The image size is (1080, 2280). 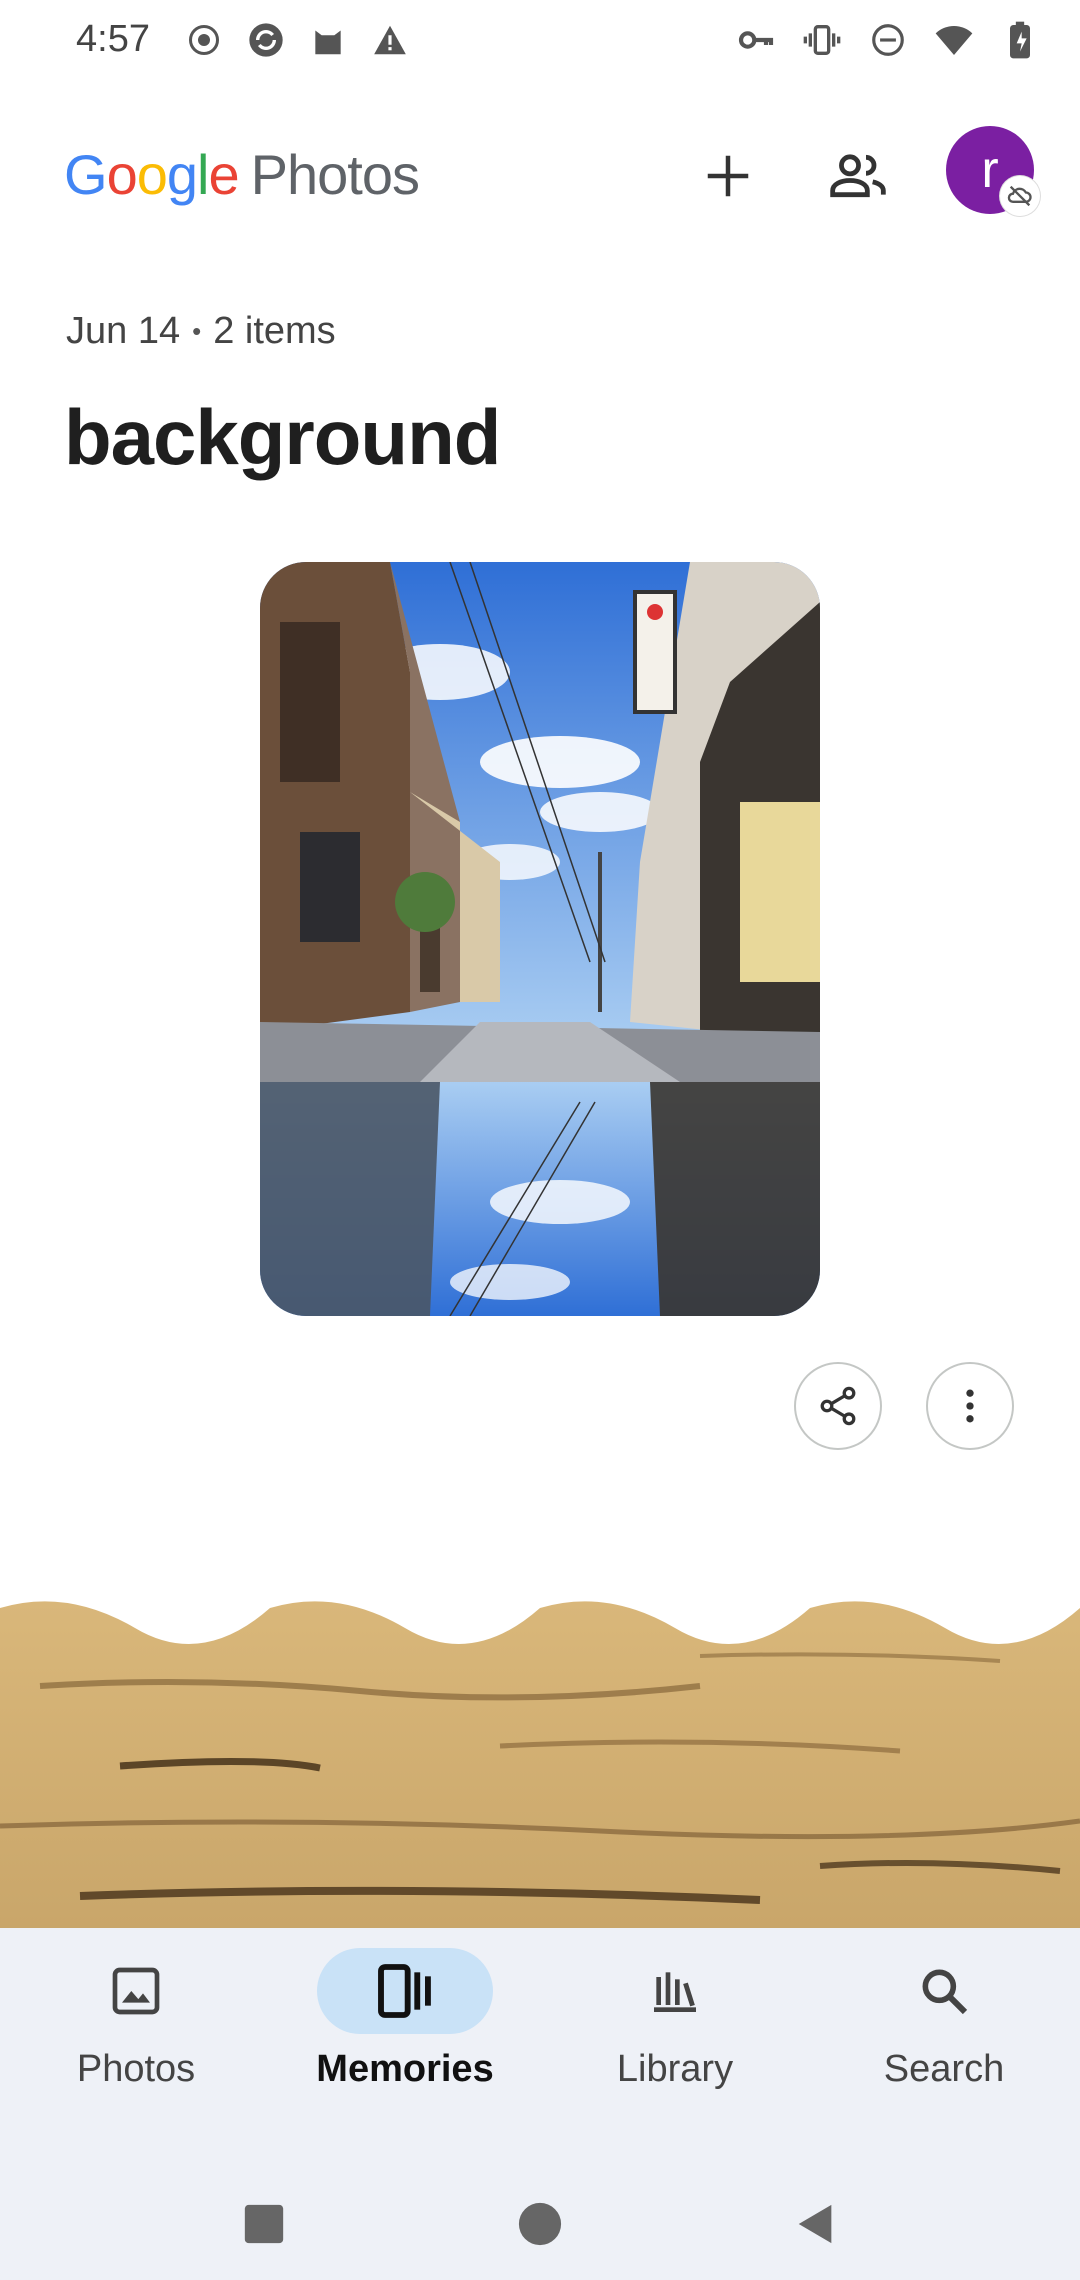 What do you see at coordinates (944, 2069) in the screenshot?
I see `nav-label-search: Search` at bounding box center [944, 2069].